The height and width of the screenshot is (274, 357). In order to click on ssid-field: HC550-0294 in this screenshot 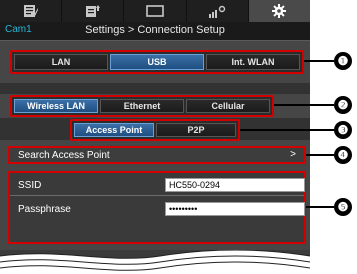, I will do `click(235, 185)`.